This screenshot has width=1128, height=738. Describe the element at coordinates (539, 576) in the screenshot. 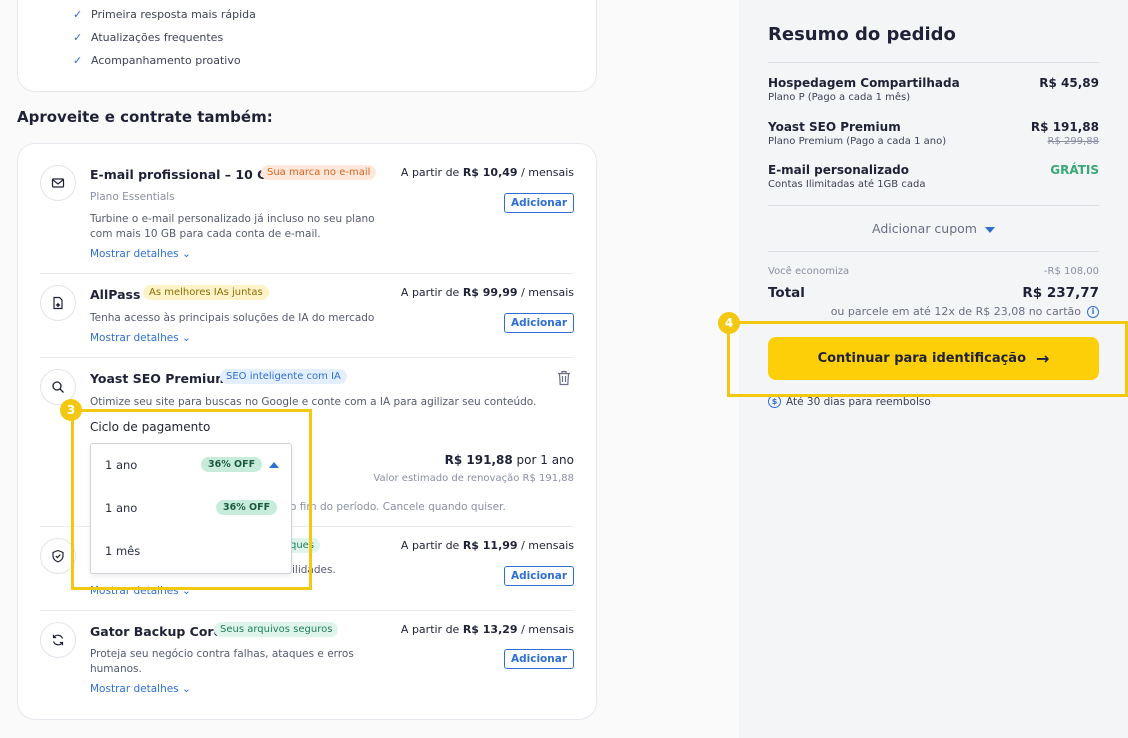

I see `add-button-security: Adicionar` at that location.